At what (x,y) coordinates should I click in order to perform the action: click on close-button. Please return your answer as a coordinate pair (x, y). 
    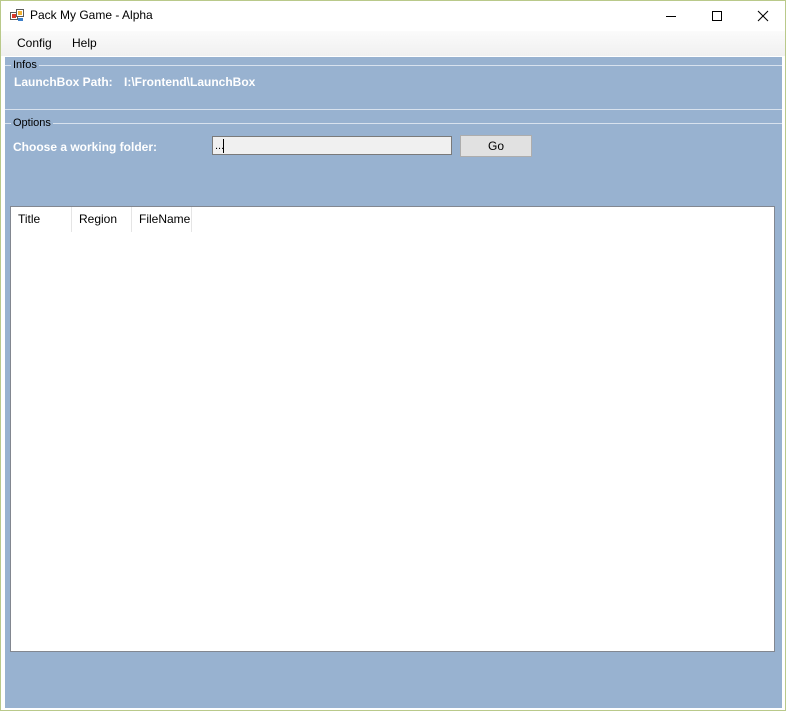
    Looking at the image, I should click on (763, 16).